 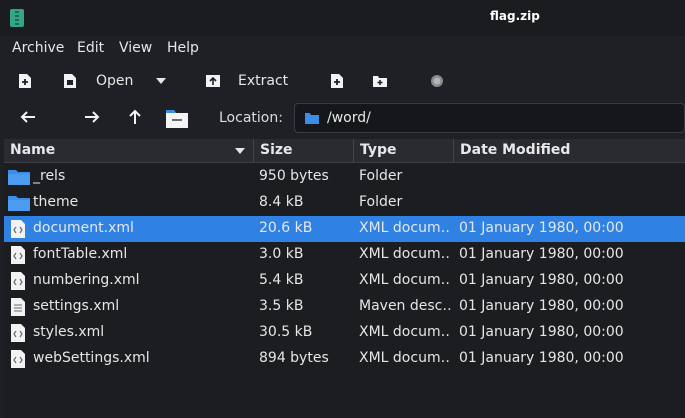 What do you see at coordinates (337, 81) in the screenshot?
I see `add-file-icon` at bounding box center [337, 81].